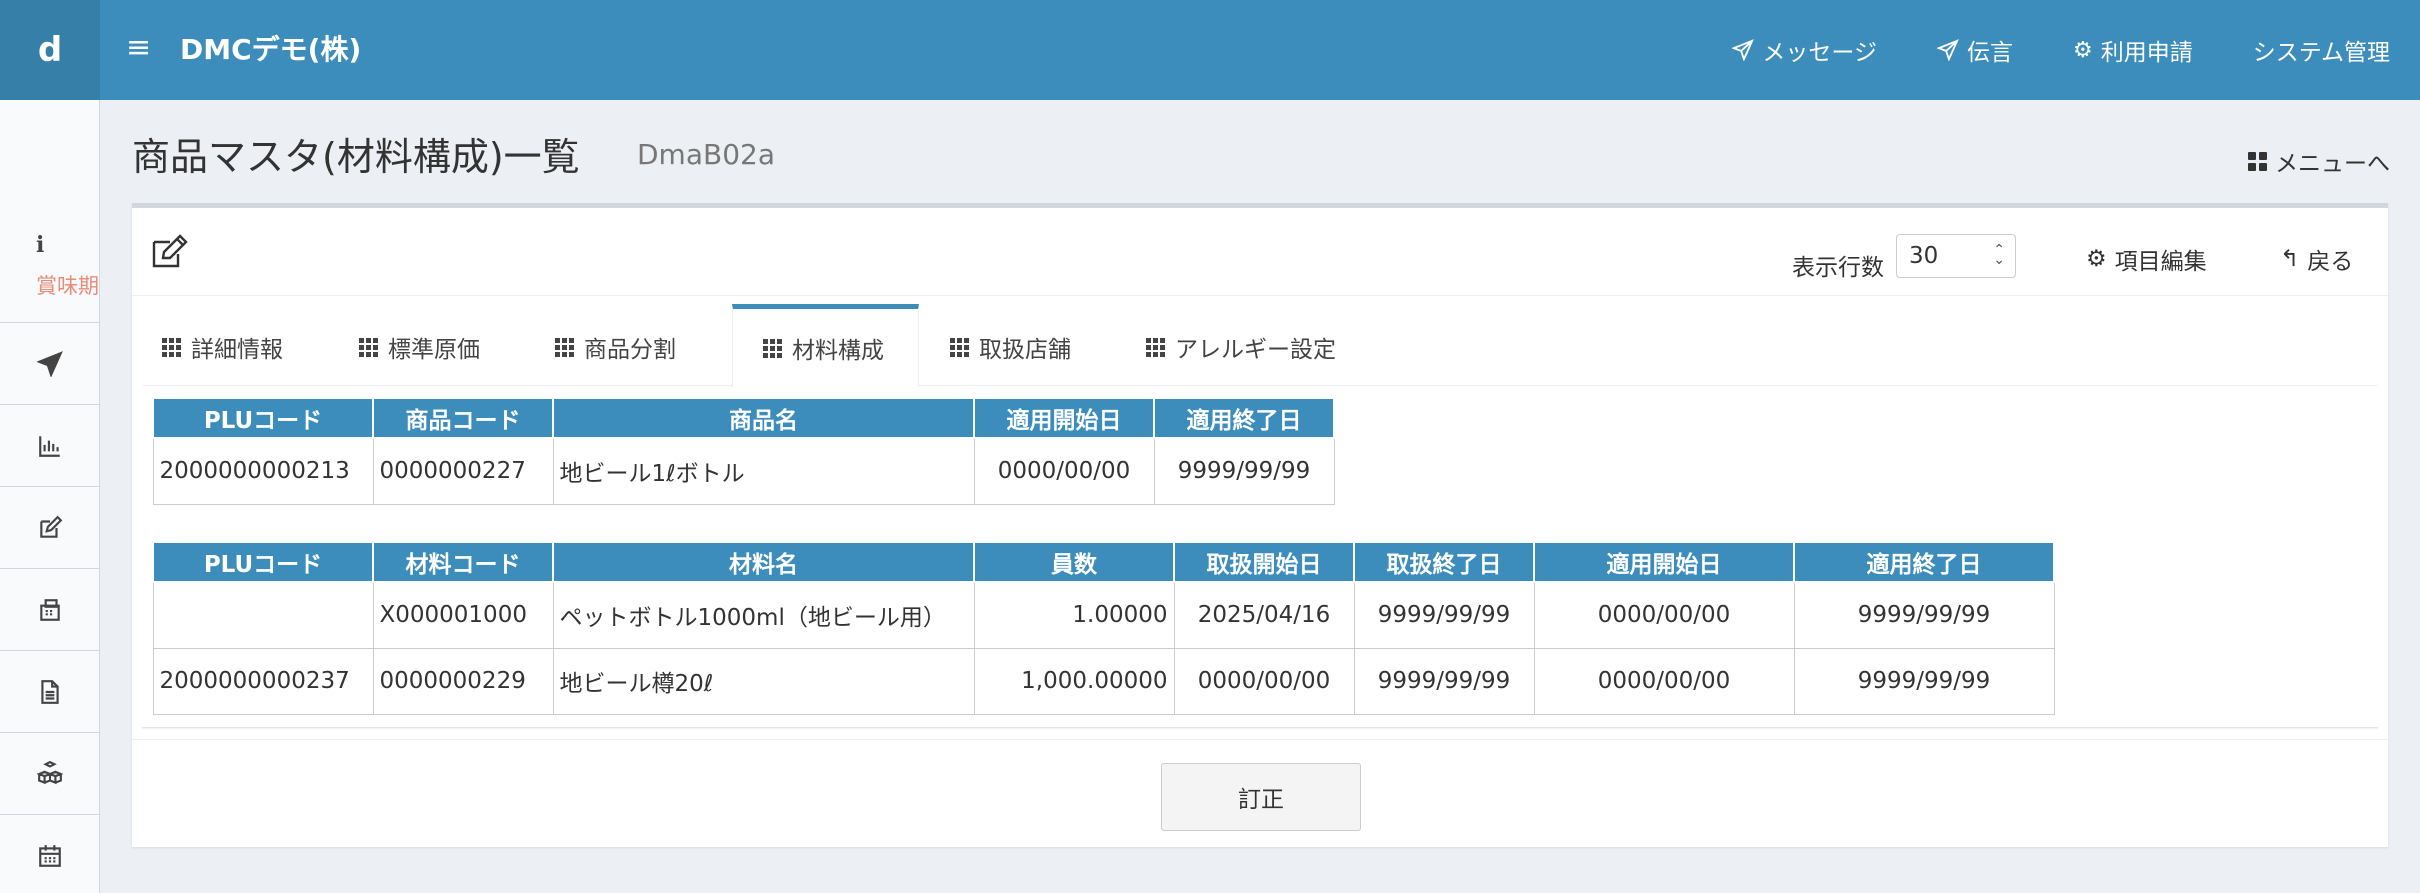 The width and height of the screenshot is (2420, 893). I want to click on tab-detail: 詳細情報, so click(247, 347).